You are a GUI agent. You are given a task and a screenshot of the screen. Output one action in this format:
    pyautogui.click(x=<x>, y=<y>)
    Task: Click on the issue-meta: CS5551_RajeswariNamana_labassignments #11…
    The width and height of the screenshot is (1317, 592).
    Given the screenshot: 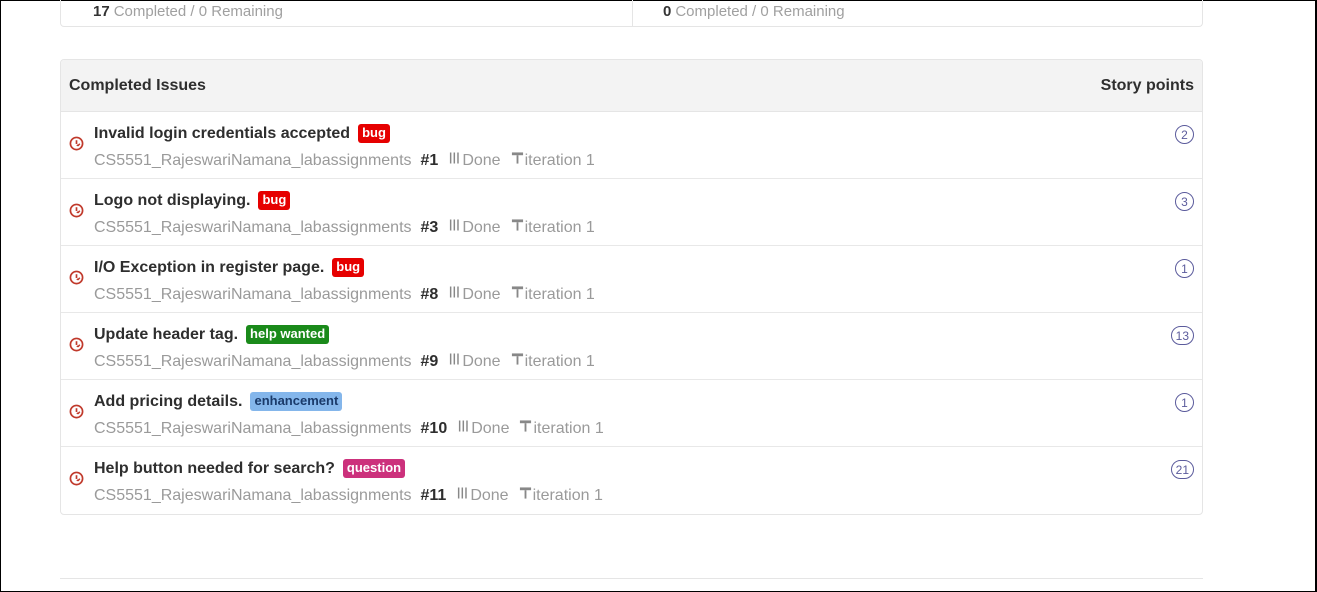 What is the action you would take?
    pyautogui.click(x=348, y=495)
    